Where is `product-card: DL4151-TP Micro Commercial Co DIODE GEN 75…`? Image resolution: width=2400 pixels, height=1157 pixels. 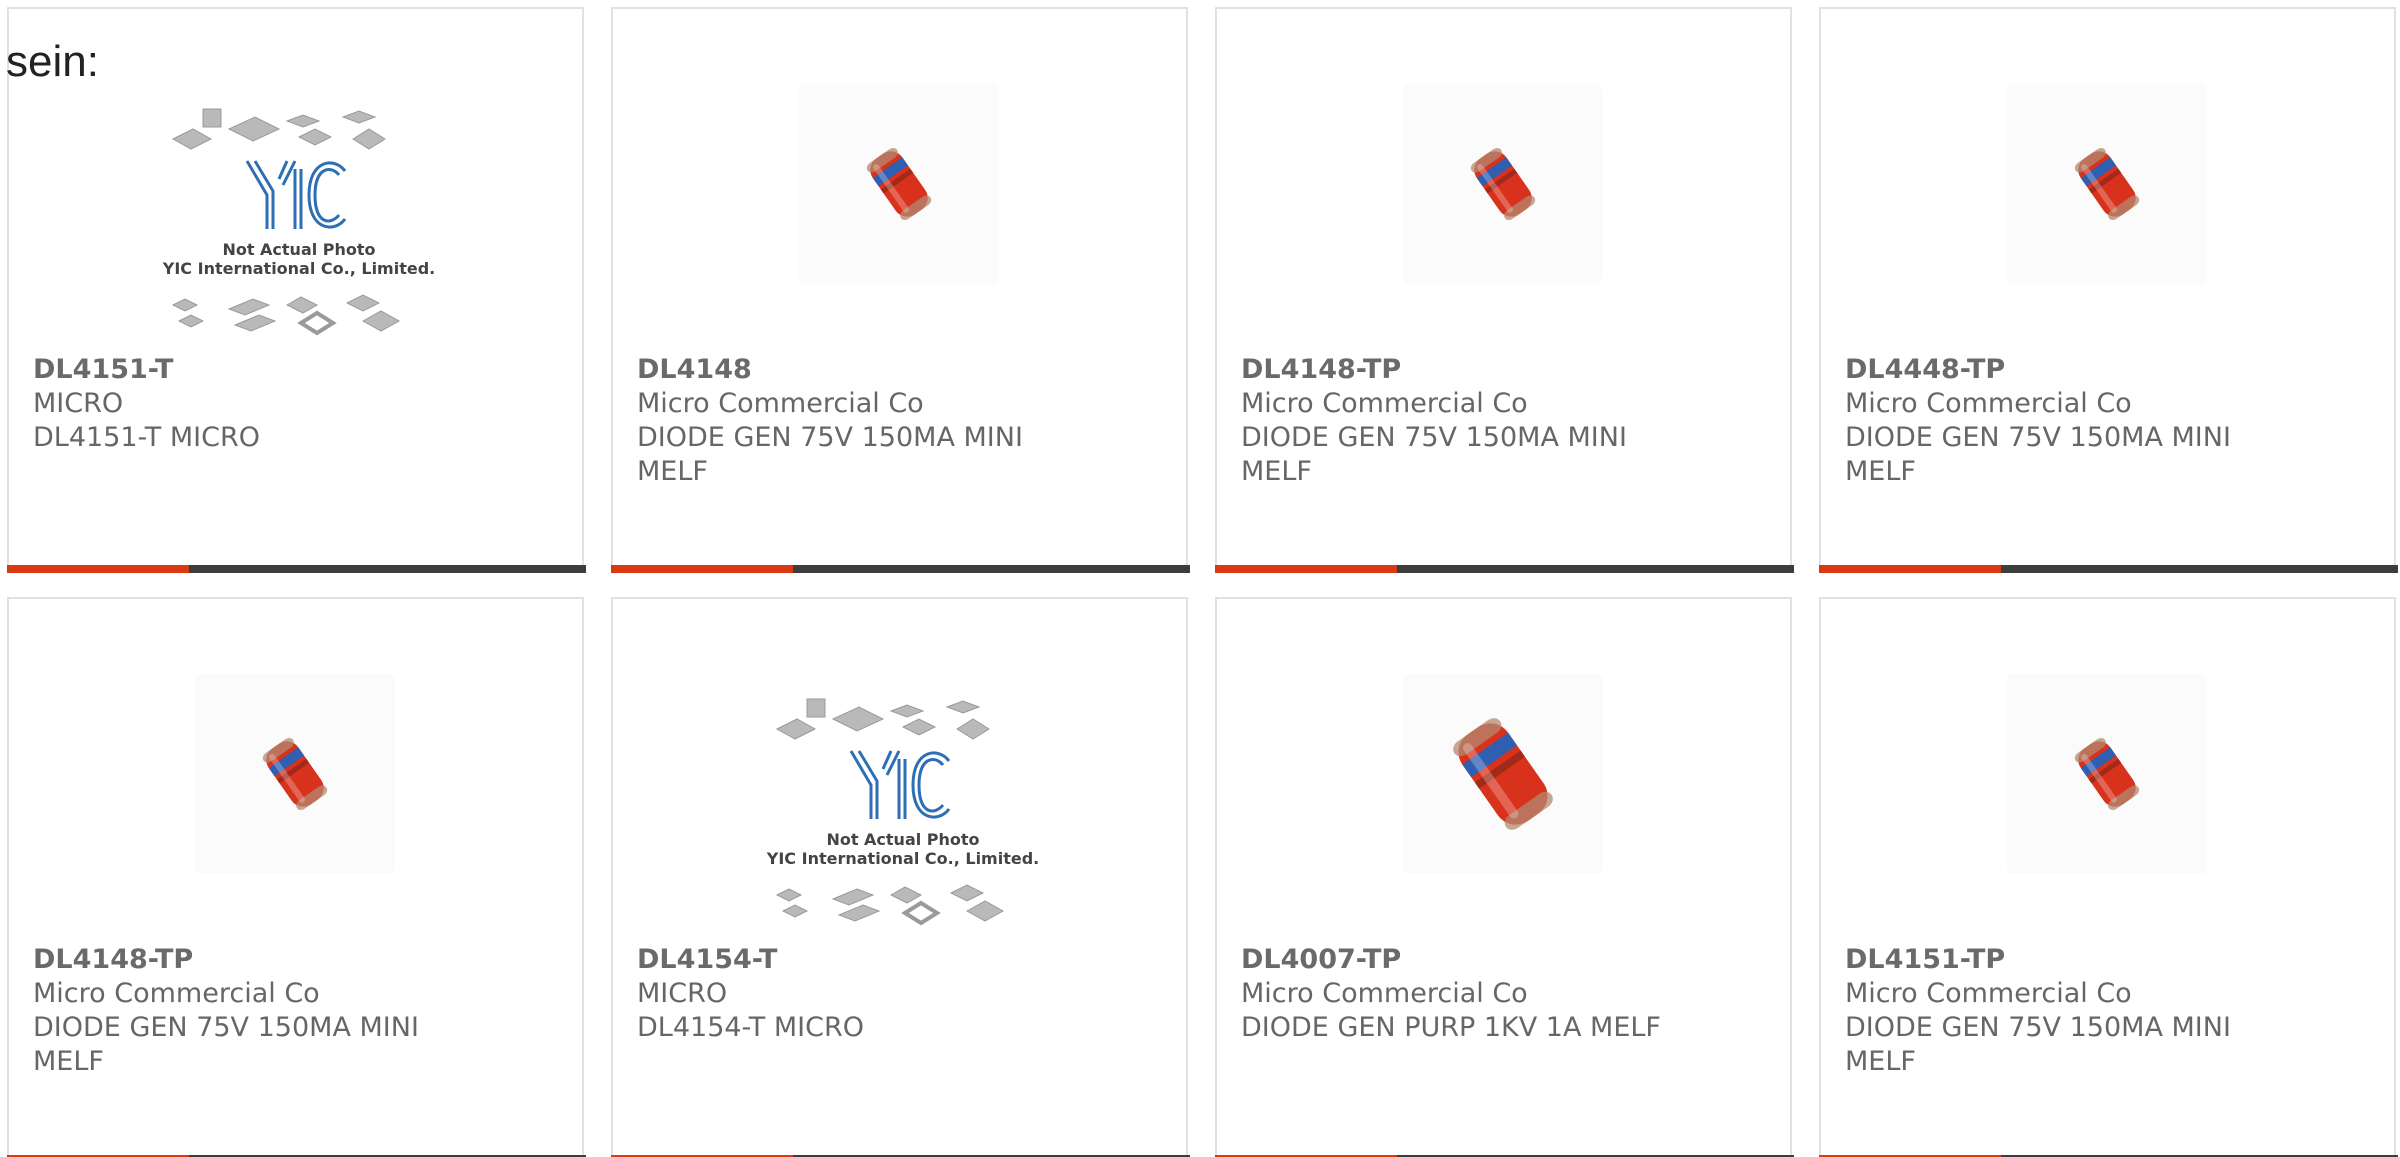
product-card: DL4151-TP Micro Commercial Co DIODE GEN 75… is located at coordinates (2108, 877).